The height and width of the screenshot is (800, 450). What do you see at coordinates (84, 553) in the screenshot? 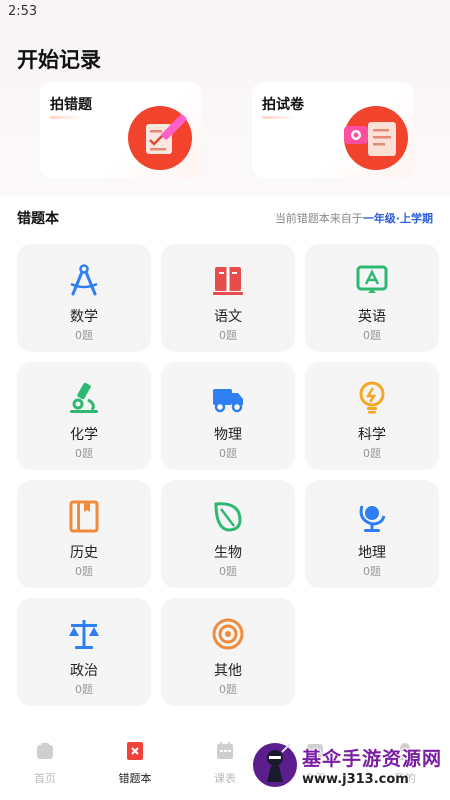
I see `subject-name: 历史` at bounding box center [84, 553].